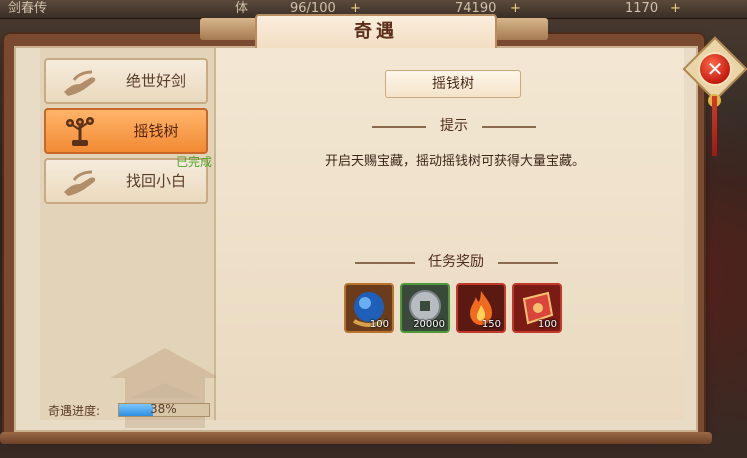  Describe the element at coordinates (481, 308) in the screenshot. I see `reward-item: 150` at that location.